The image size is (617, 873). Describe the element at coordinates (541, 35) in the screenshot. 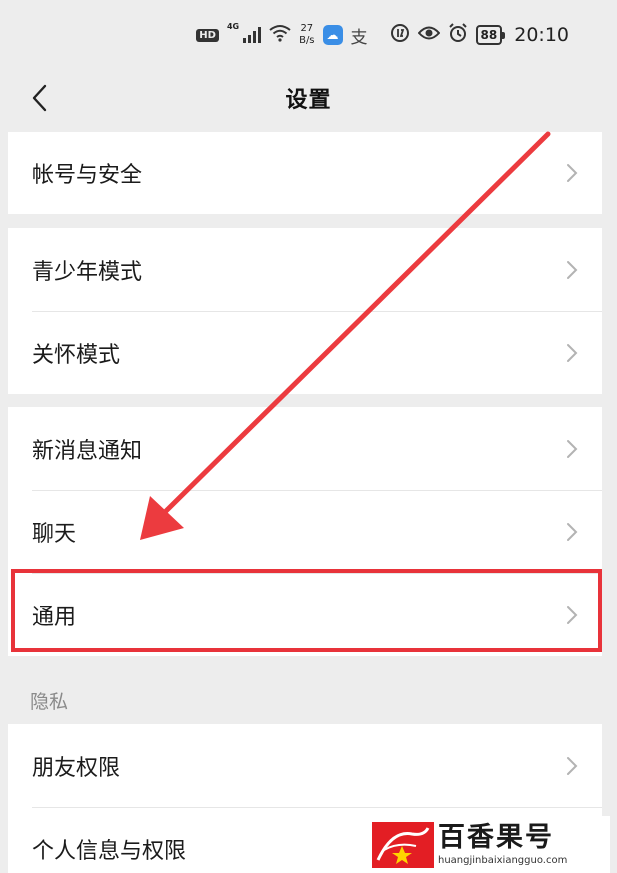

I see `clock-time: 20:10` at that location.